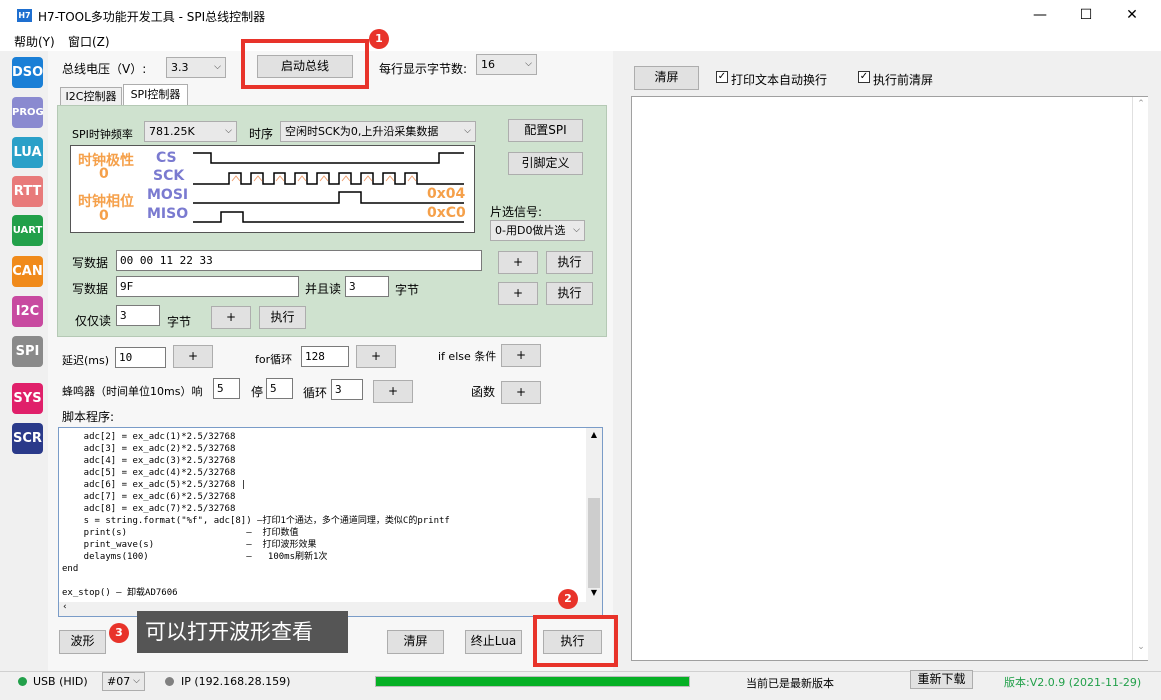 The width and height of the screenshot is (1161, 700). Describe the element at coordinates (594, 543) in the screenshot. I see `script-vscroll-thumb` at that location.